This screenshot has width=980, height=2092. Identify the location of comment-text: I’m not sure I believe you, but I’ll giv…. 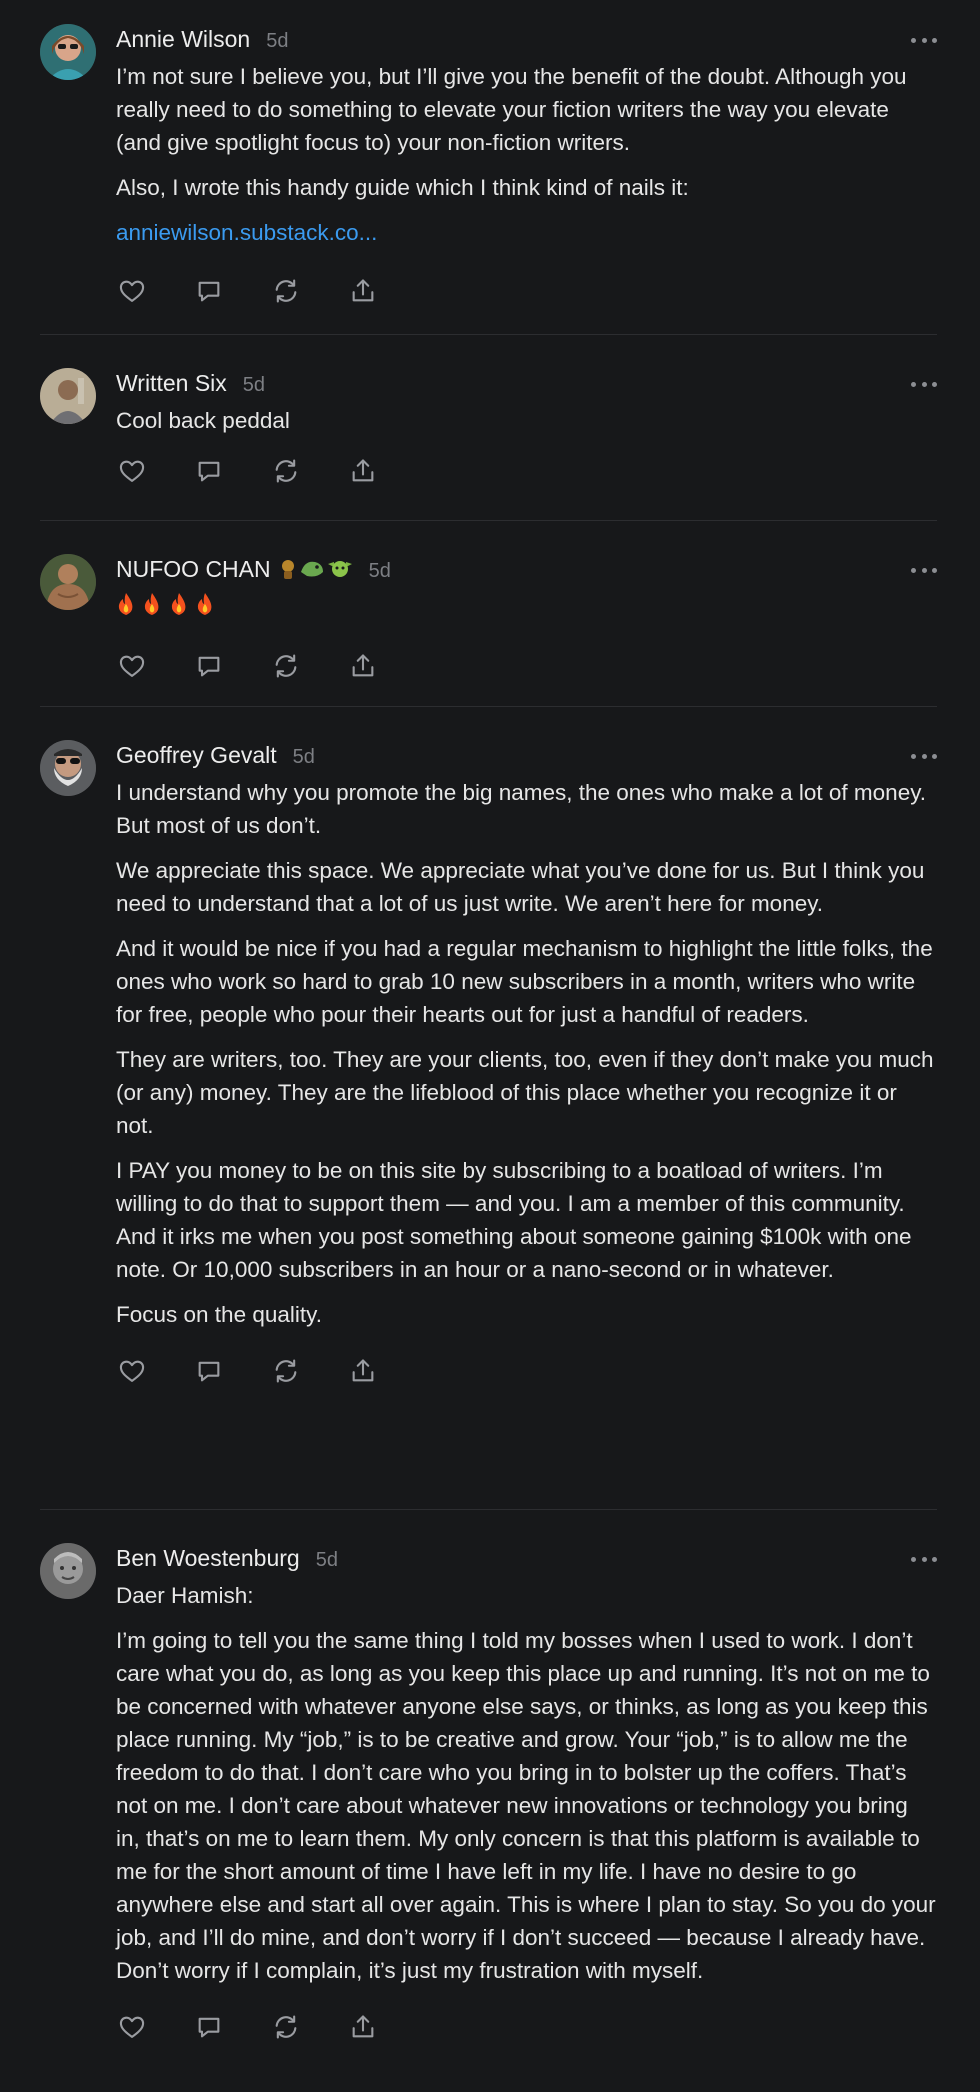
(526, 154).